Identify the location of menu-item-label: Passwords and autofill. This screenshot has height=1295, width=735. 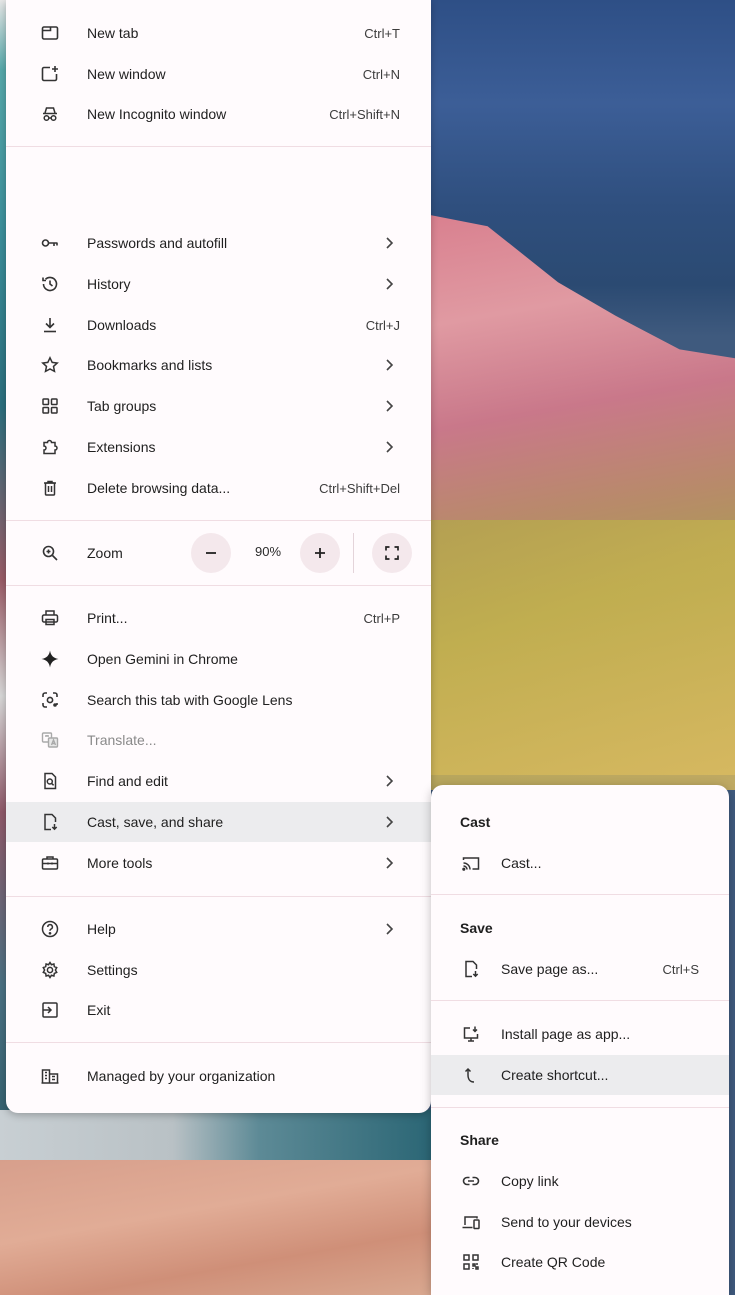
(157, 243).